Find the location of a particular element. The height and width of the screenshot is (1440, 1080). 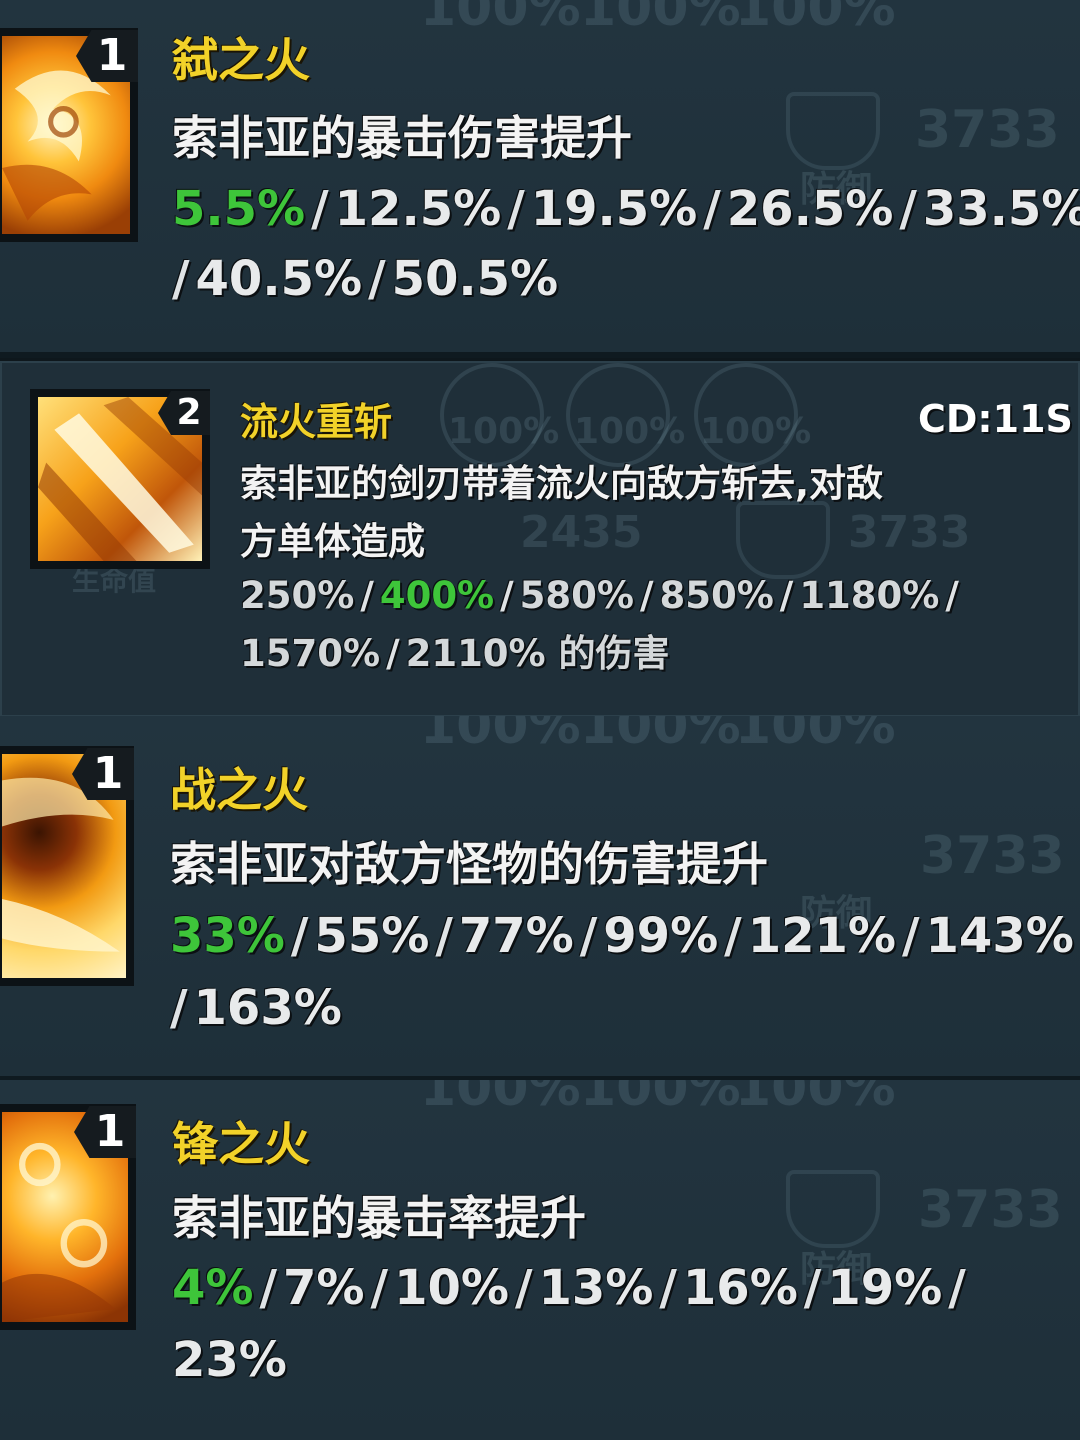

skill-title: 弑之火 is located at coordinates (241, 60).